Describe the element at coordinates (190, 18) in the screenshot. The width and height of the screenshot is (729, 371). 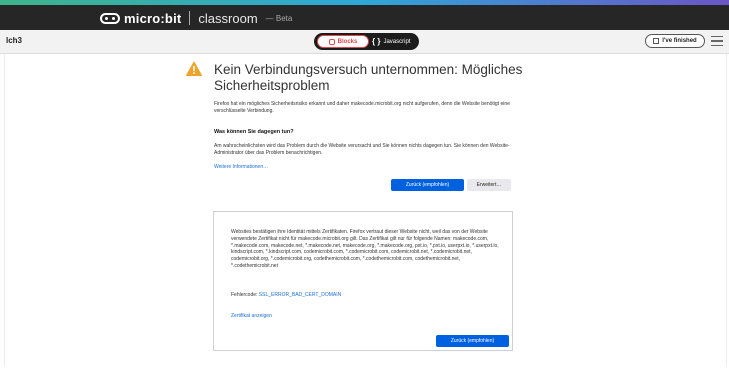
I see `brand-divider` at that location.